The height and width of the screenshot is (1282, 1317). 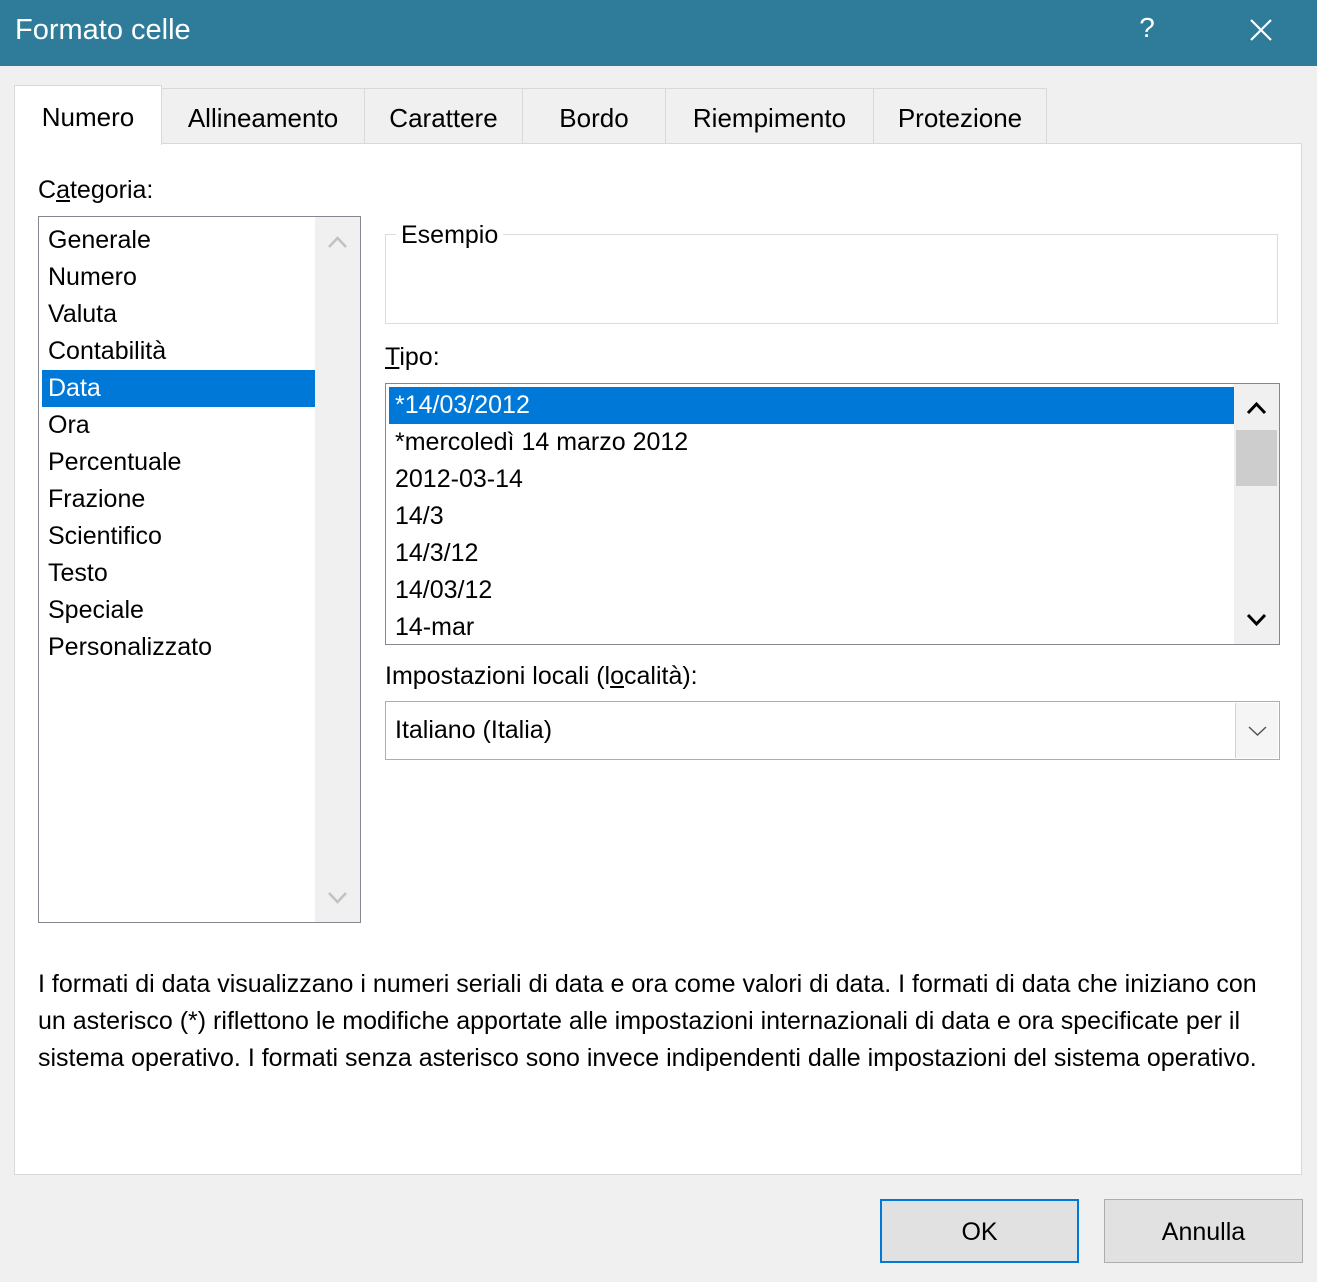 I want to click on category-scroll-down-button, so click(x=337, y=898).